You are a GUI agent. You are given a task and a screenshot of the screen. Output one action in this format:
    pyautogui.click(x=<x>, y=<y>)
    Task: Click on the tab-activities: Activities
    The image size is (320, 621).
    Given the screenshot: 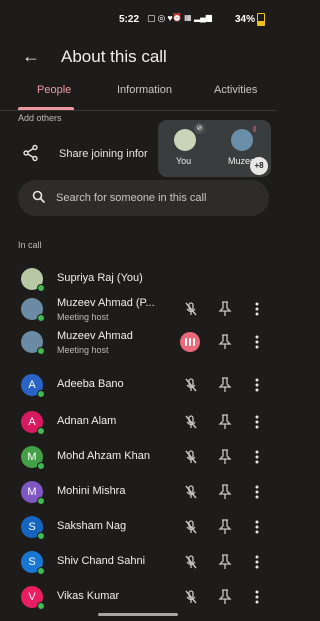 What is the action you would take?
    pyautogui.click(x=235, y=90)
    